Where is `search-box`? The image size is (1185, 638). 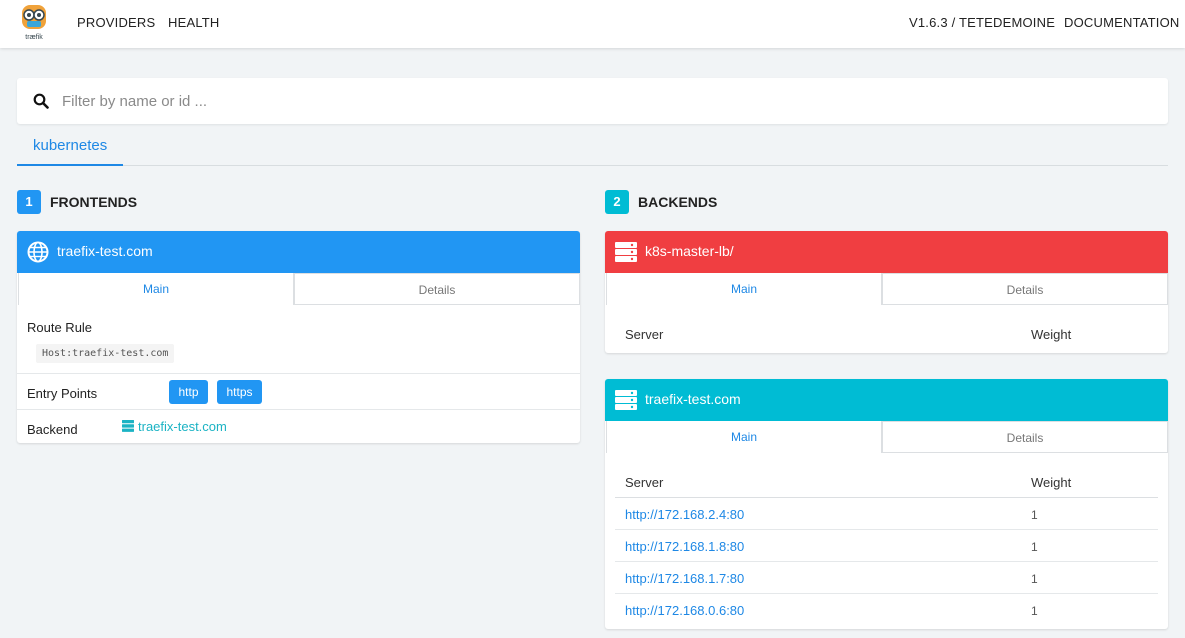
search-box is located at coordinates (592, 101).